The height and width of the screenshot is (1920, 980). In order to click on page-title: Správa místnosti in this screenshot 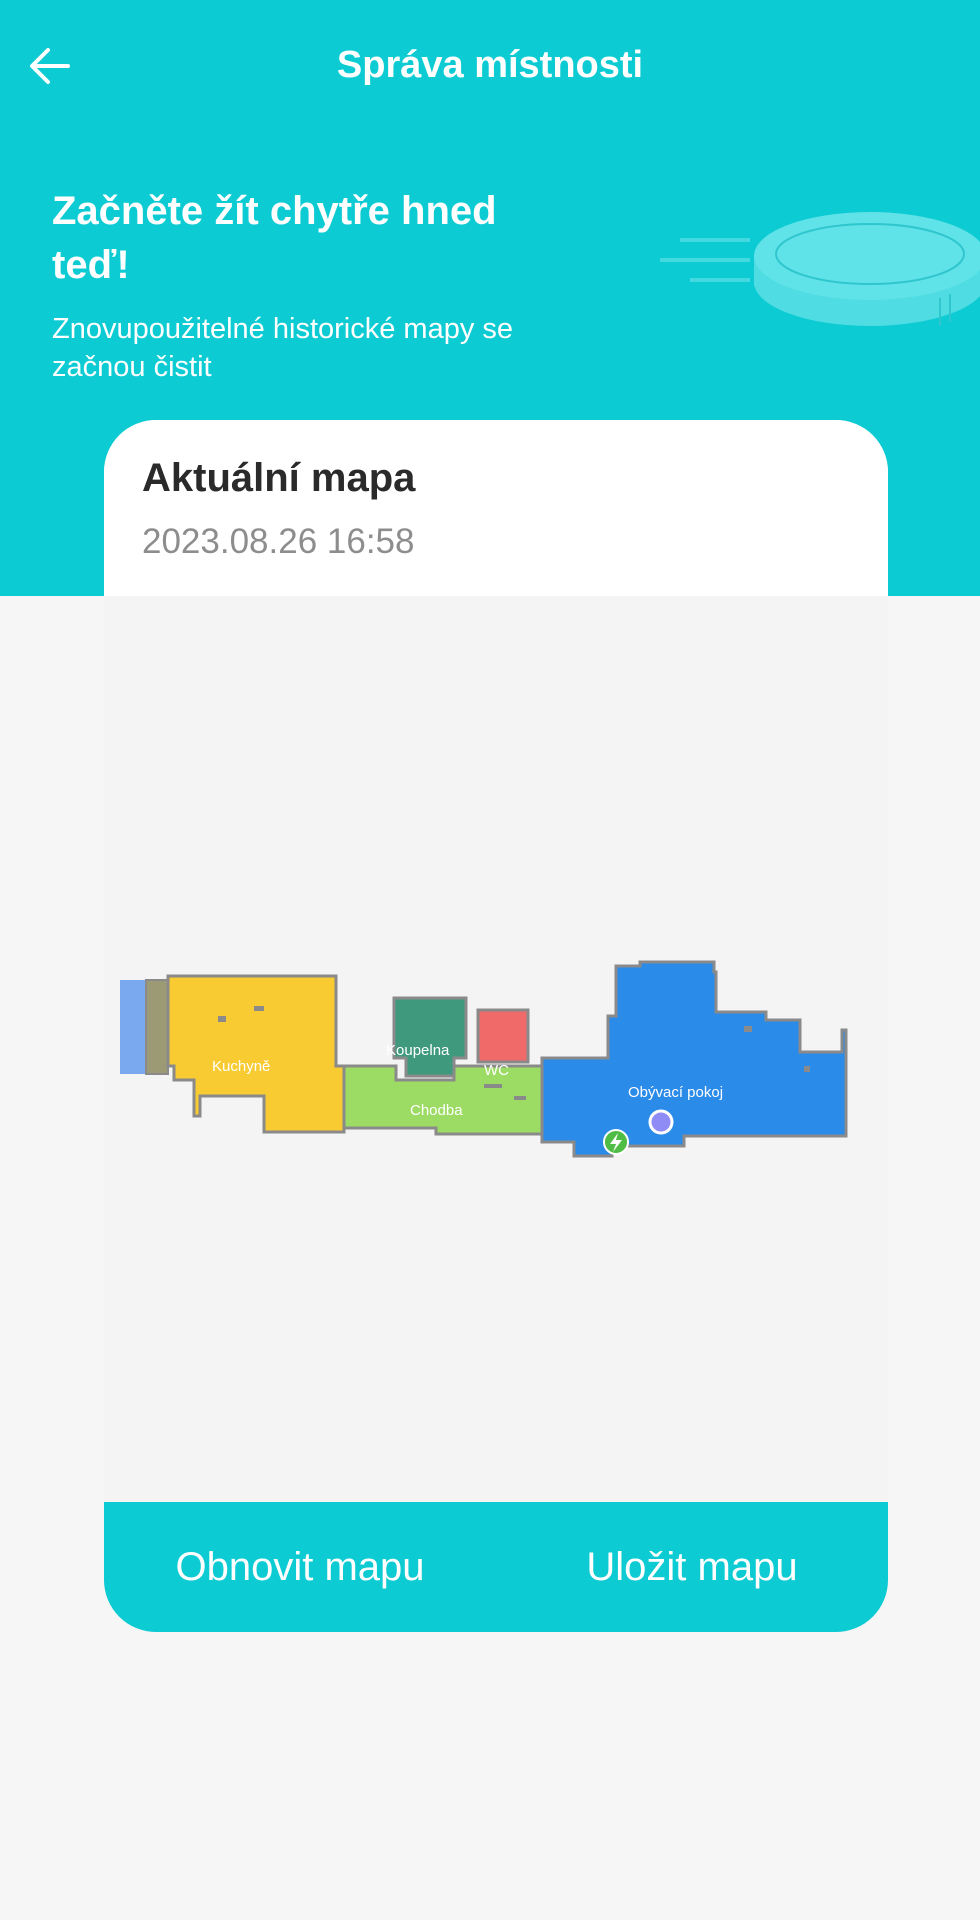, I will do `click(490, 65)`.